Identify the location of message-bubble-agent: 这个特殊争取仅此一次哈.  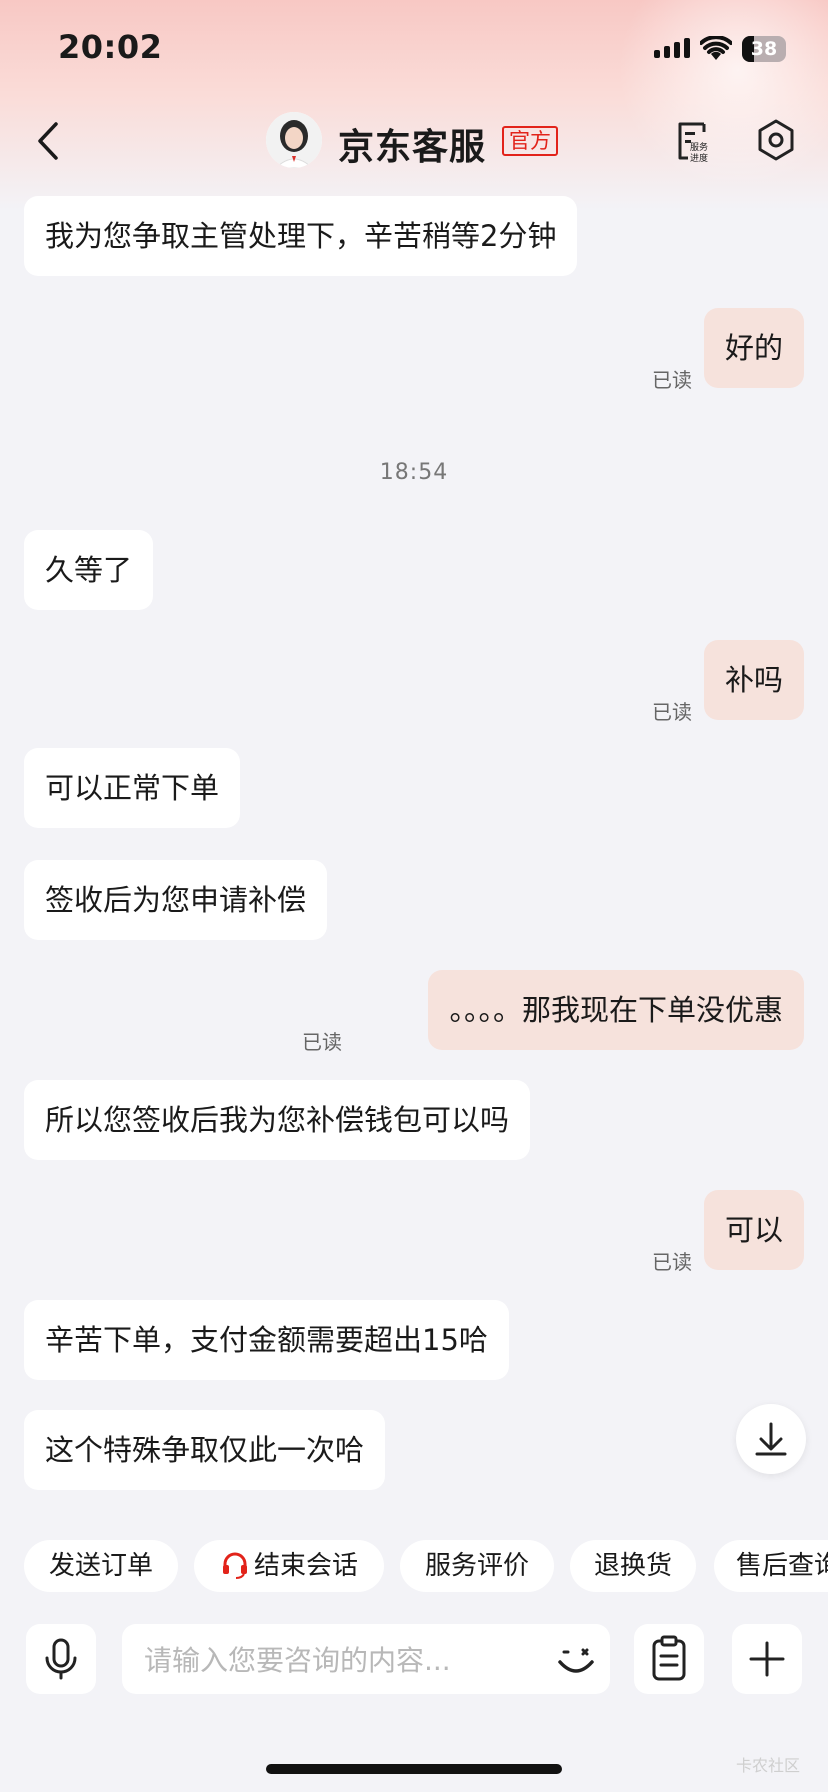
(205, 1450).